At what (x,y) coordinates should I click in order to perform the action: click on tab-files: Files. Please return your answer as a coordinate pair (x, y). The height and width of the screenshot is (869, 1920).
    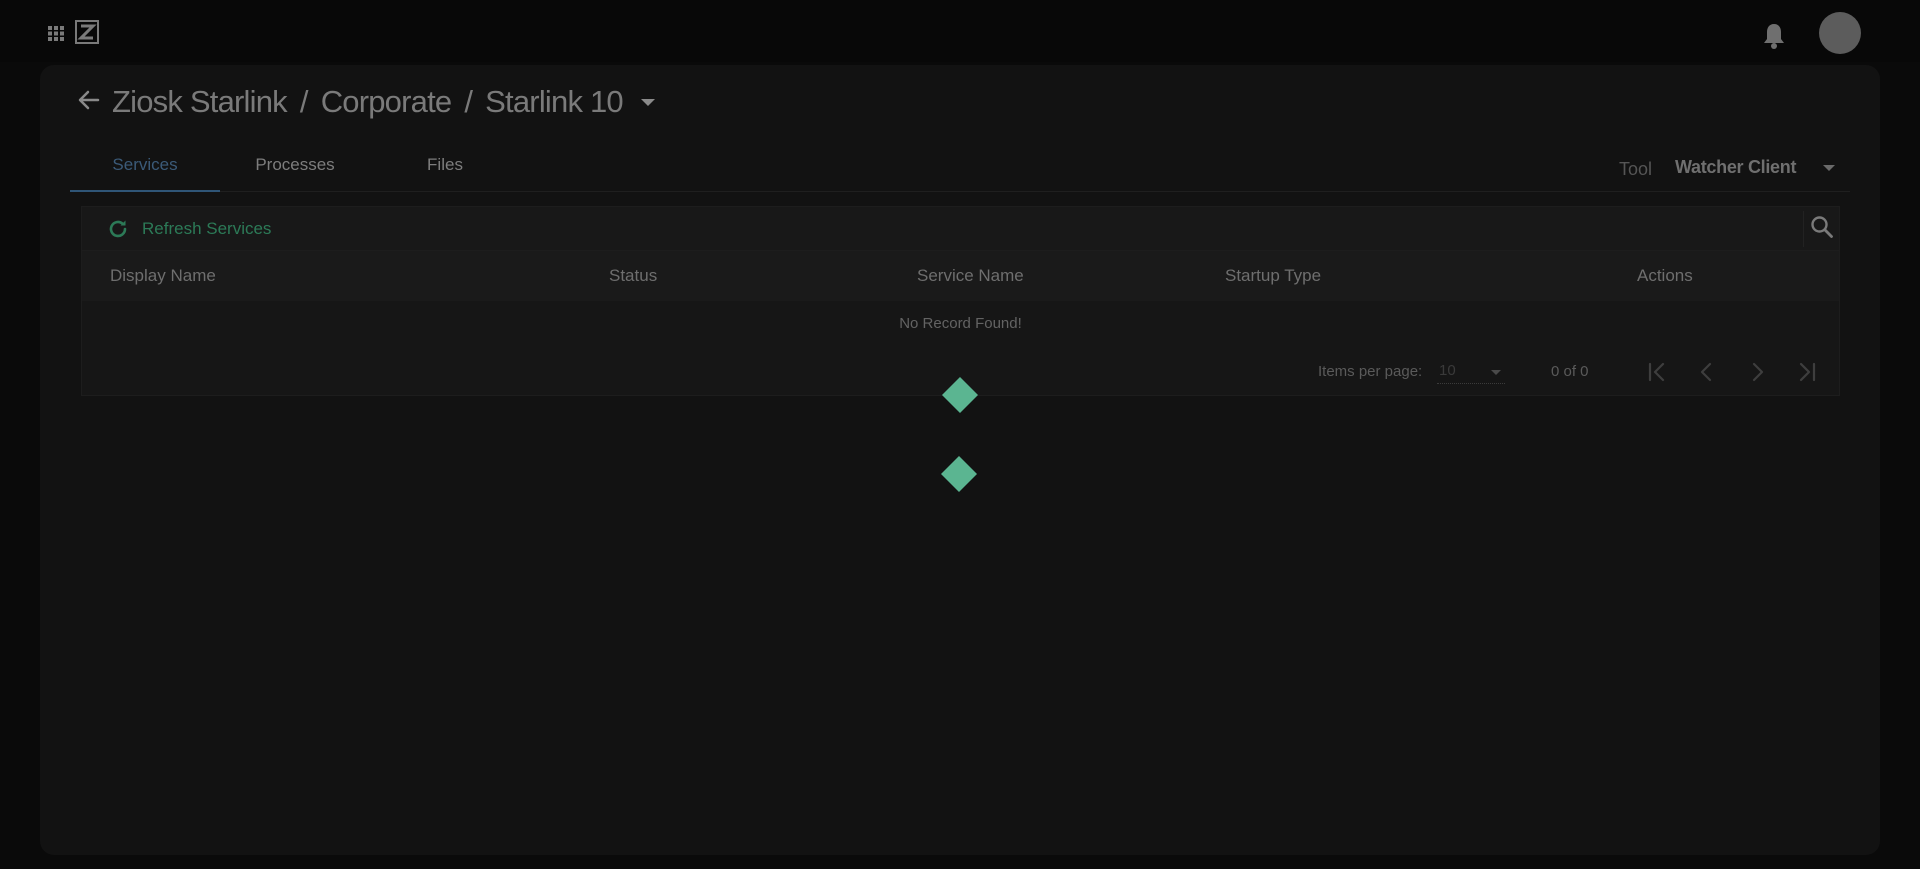
    Looking at the image, I should click on (445, 167).